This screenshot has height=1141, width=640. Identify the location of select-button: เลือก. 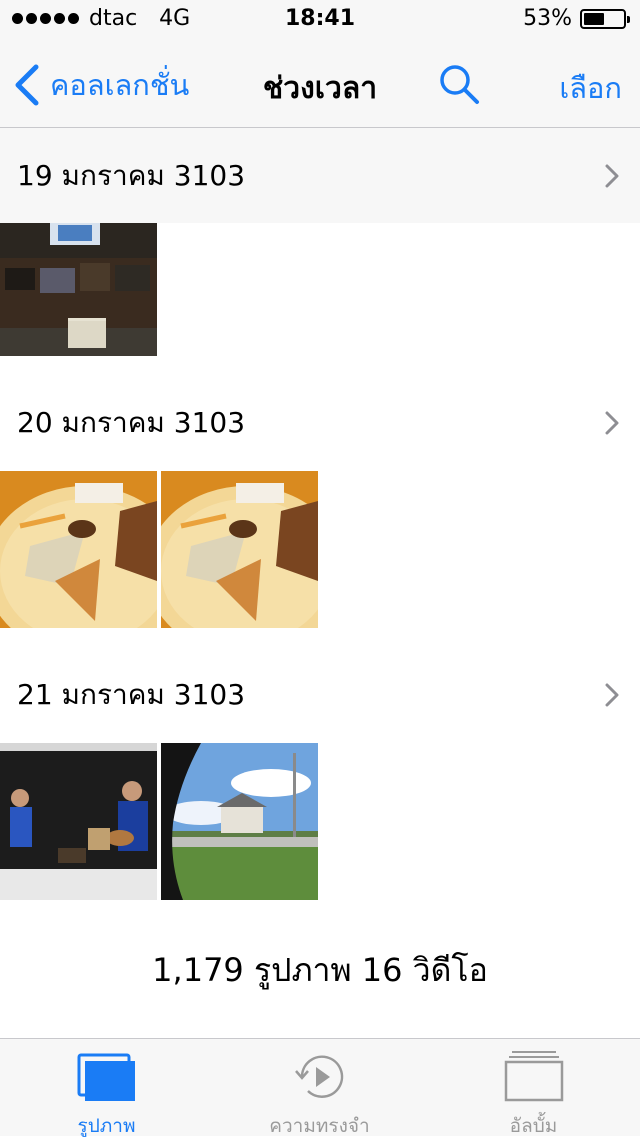
(590, 88).